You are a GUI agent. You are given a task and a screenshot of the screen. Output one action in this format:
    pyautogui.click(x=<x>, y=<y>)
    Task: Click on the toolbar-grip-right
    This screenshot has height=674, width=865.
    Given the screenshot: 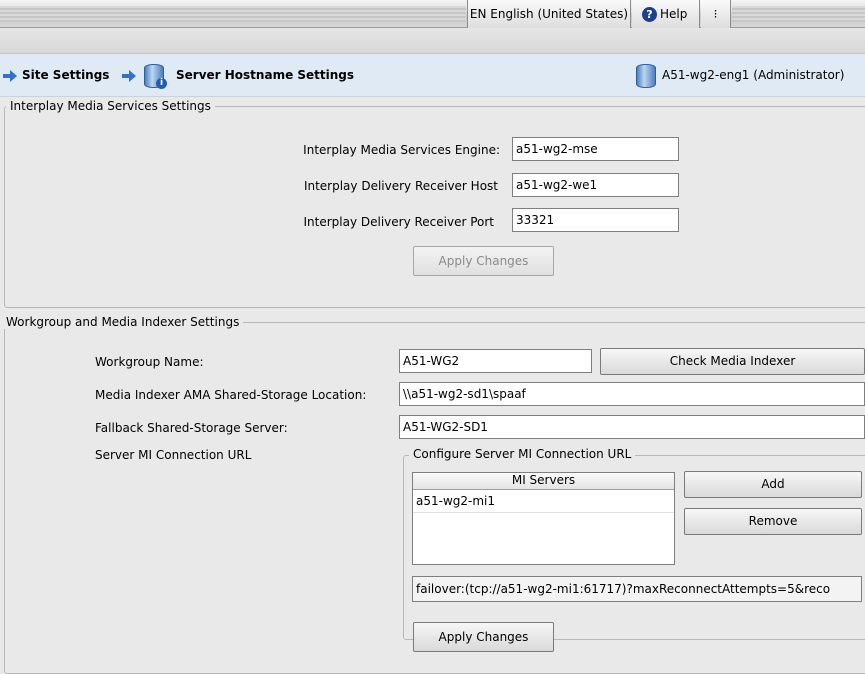 What is the action you would take?
    pyautogui.click(x=798, y=14)
    